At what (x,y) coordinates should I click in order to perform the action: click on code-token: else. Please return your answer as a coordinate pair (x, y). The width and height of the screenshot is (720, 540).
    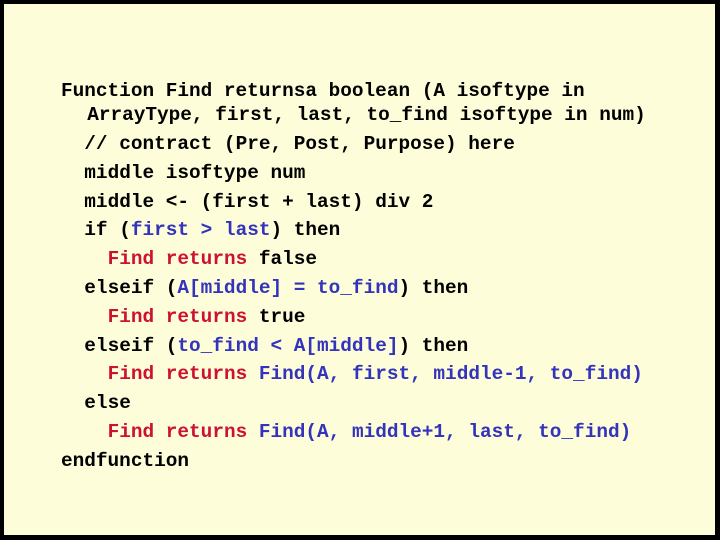
    Looking at the image, I should click on (107, 403).